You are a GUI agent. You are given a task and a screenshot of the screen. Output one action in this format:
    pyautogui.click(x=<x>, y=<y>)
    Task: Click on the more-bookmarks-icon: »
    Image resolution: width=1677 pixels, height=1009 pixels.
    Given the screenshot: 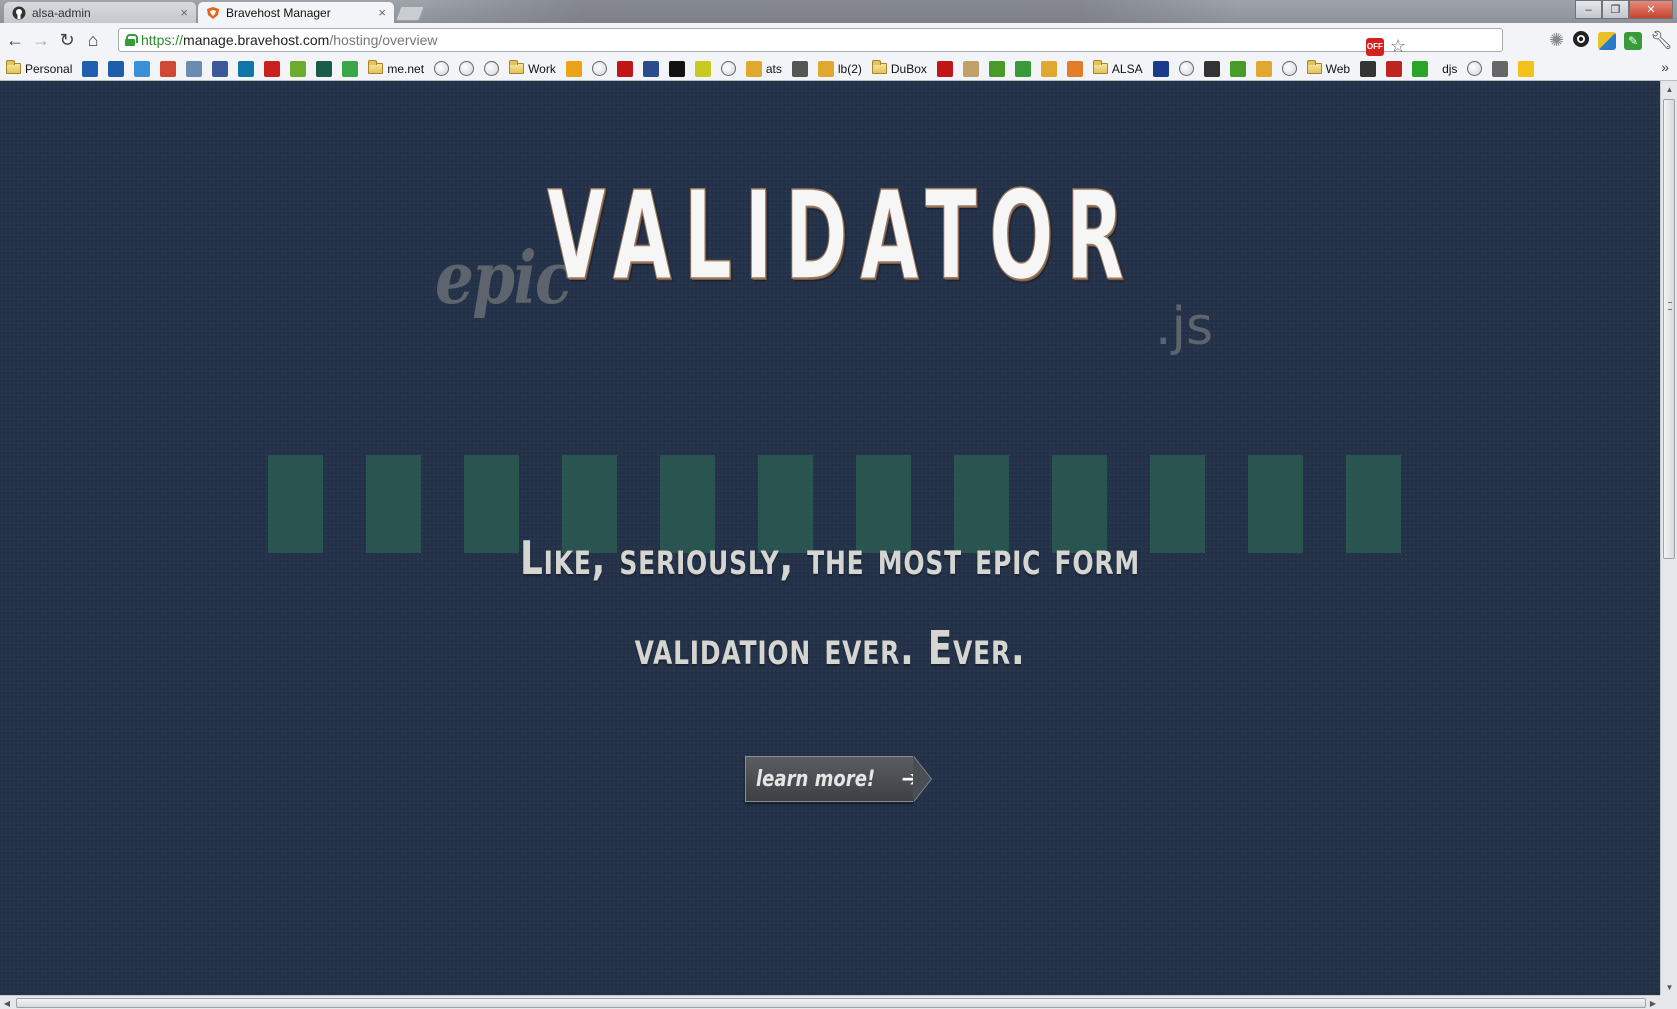 What is the action you would take?
    pyautogui.click(x=1665, y=67)
    